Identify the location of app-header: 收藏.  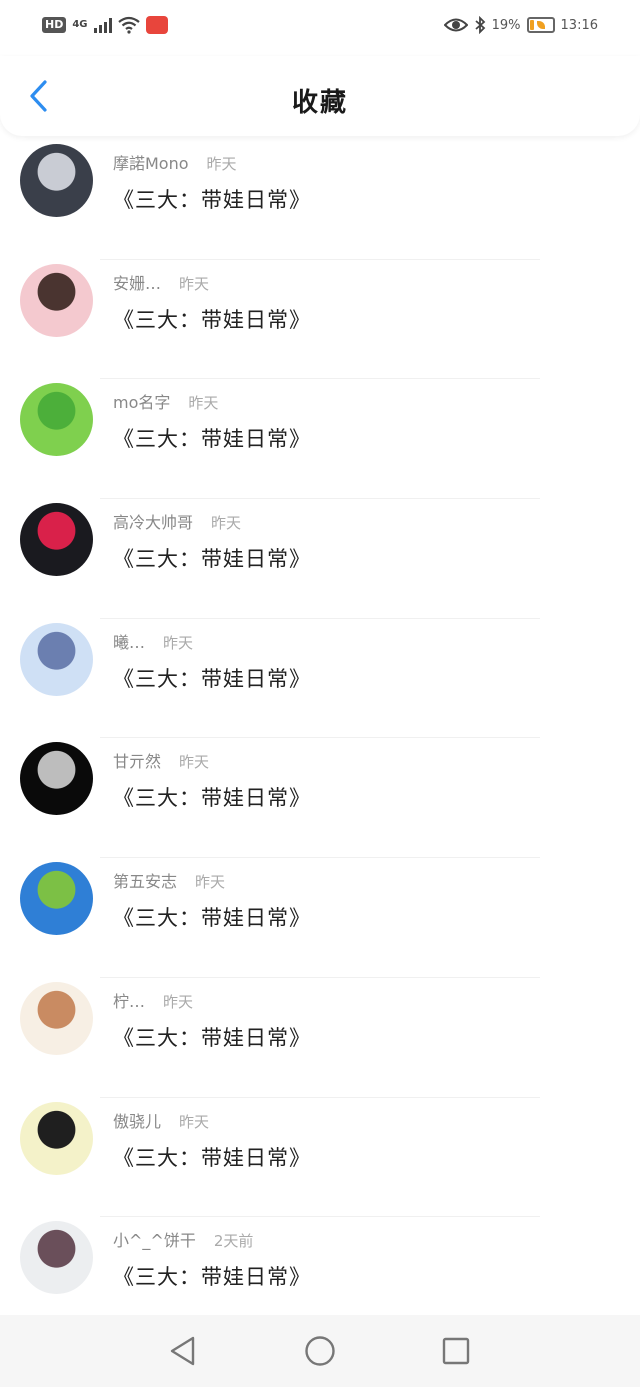
(320, 96).